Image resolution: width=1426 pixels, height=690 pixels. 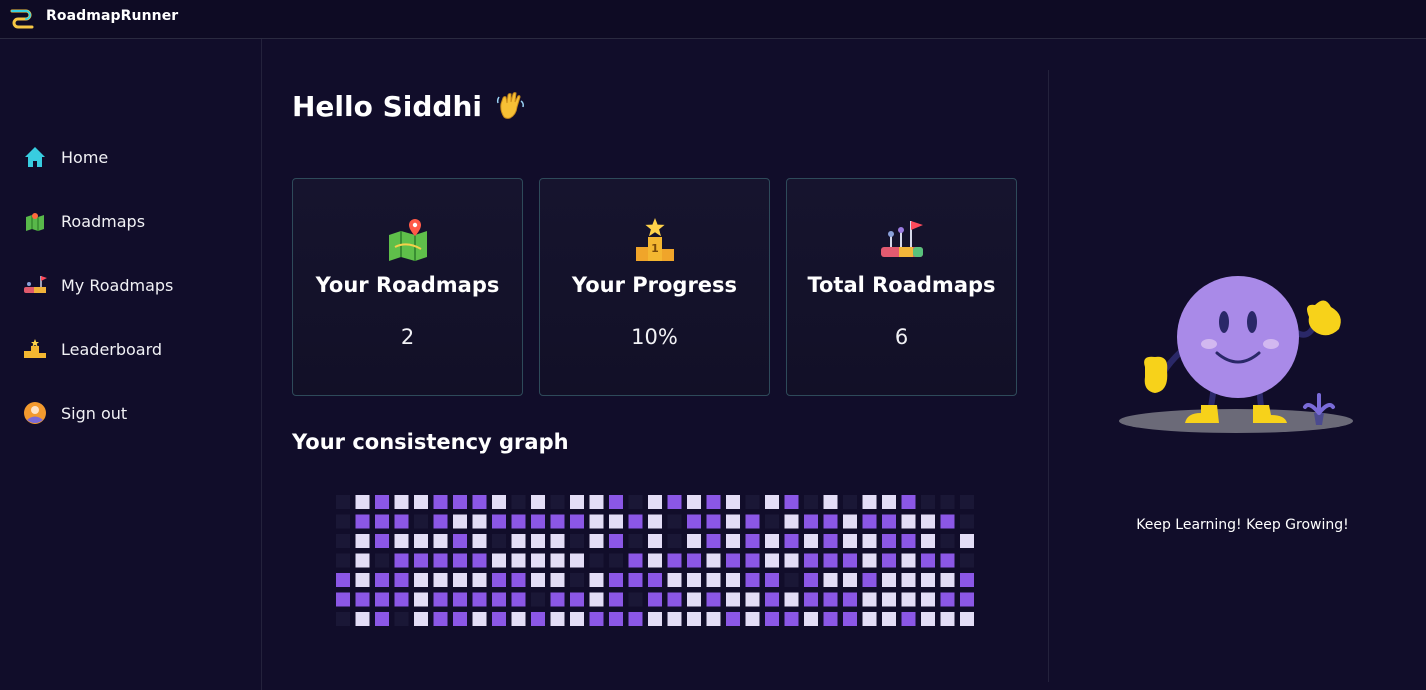 What do you see at coordinates (654, 337) in the screenshot?
I see `card-value: 10%` at bounding box center [654, 337].